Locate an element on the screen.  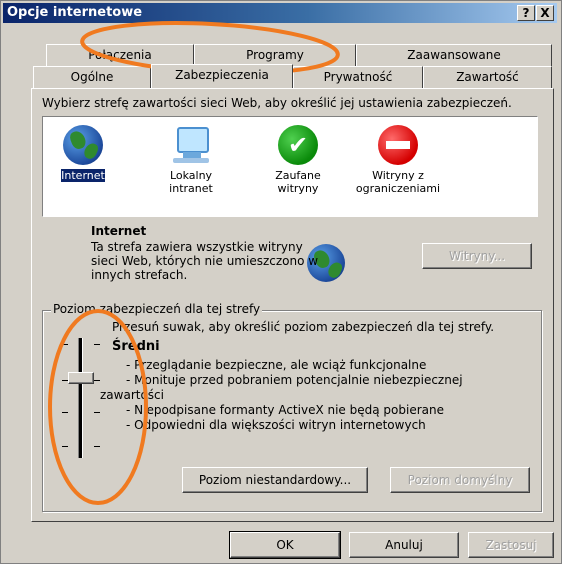
tab-label: Zabezpieczenia is located at coordinates (222, 75).